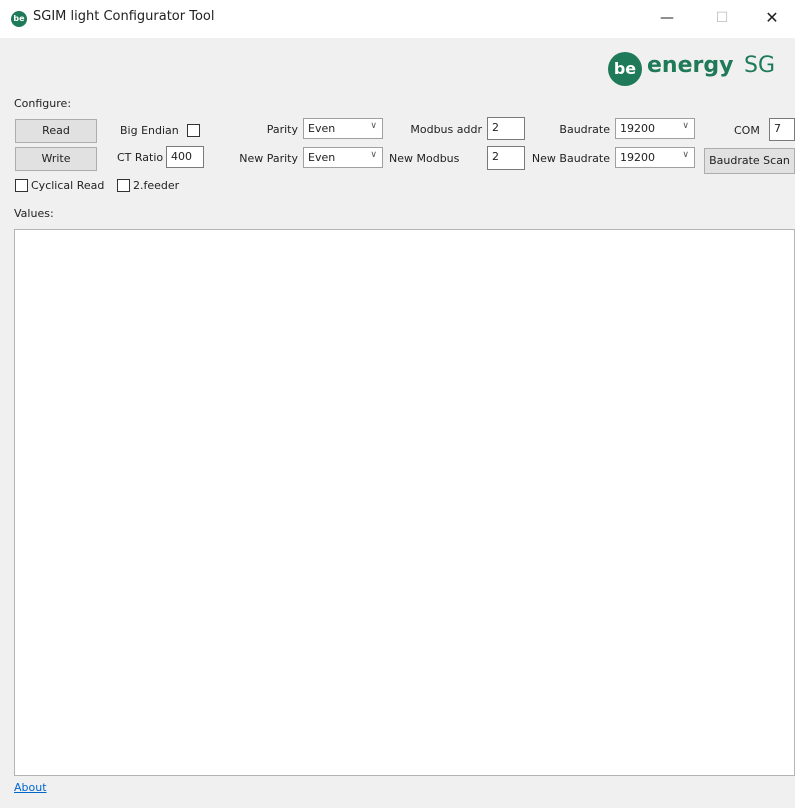 This screenshot has height=808, width=795. I want to click on logo-word: energy, so click(690, 65).